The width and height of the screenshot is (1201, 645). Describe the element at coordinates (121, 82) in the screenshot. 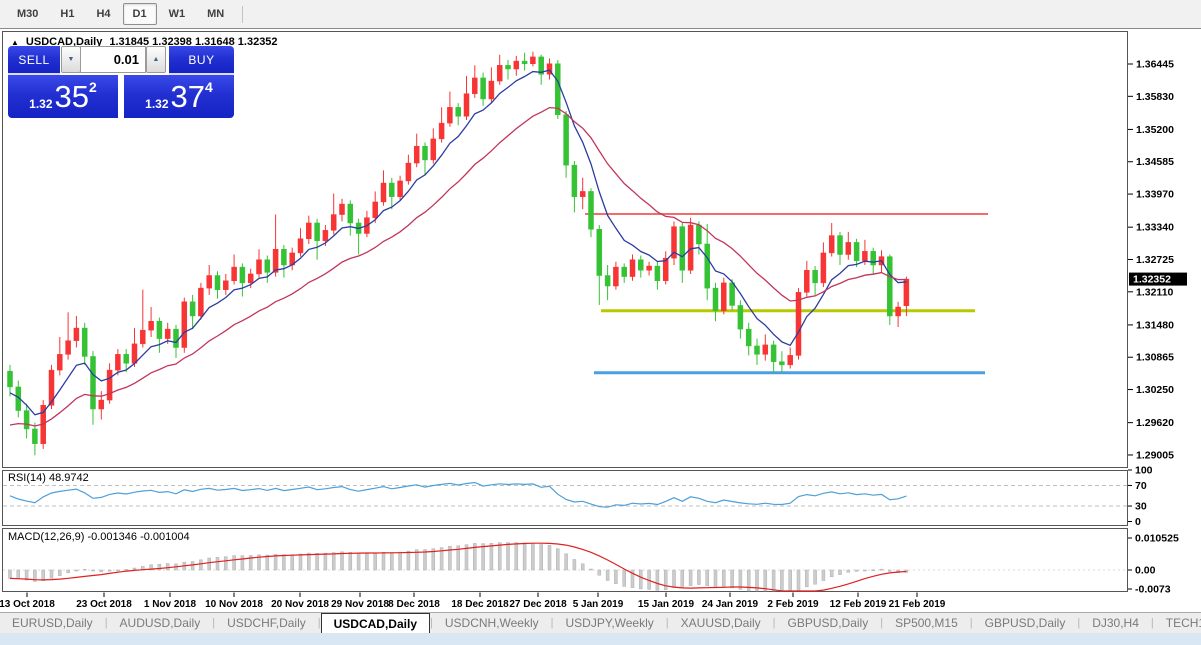

I see `one-click-trading-panel: SELL ▼ 0.01 ▲ BUY 1.32 35 2 1.32 37 4` at that location.